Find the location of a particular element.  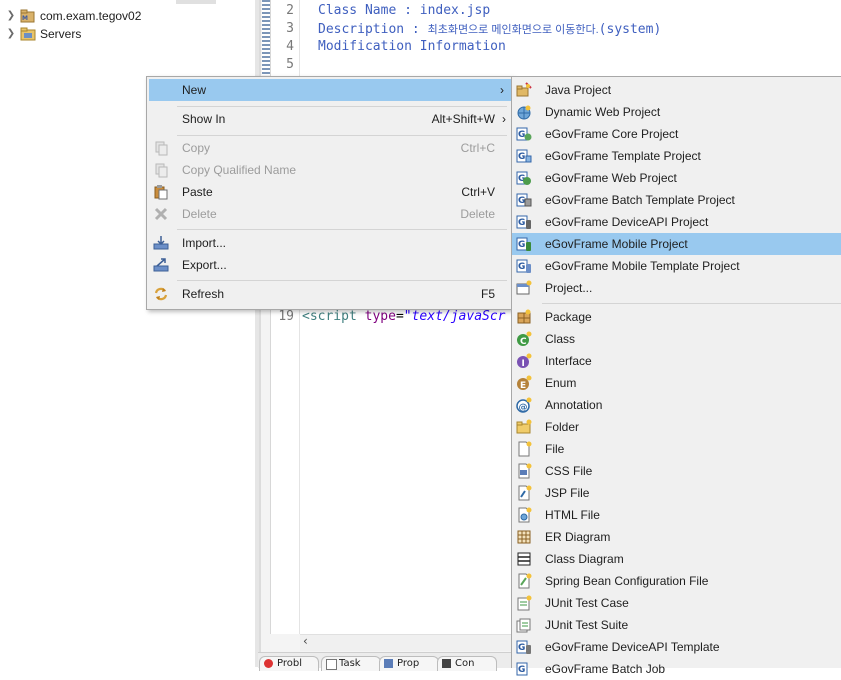

submenu-item-spring-bean: Spring Bean Configuration File is located at coordinates (676, 581).